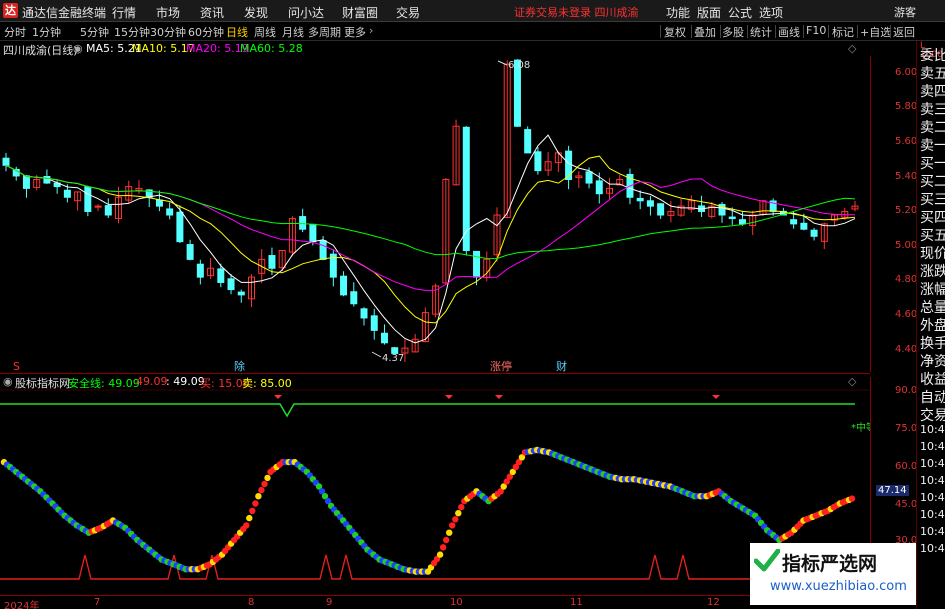 This screenshot has height=609, width=945. What do you see at coordinates (932, 415) in the screenshot?
I see `side-panel-label: 交易` at bounding box center [932, 415].